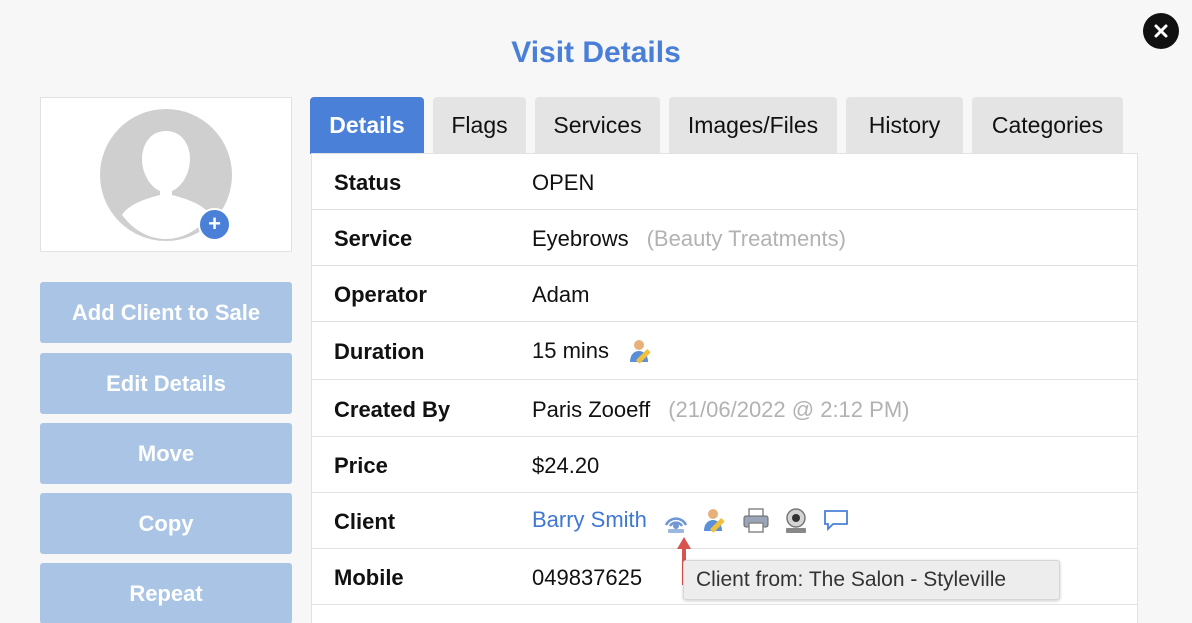  Describe the element at coordinates (724, 351) in the screenshot. I see `duration-row: Duration 15 mins` at that location.